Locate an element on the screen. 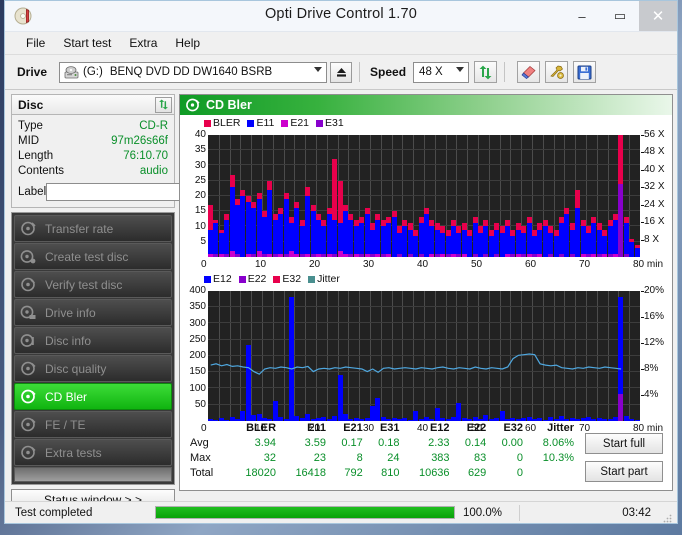 The height and width of the screenshot is (535, 682). menu-item-extra: Extra is located at coordinates (143, 43).